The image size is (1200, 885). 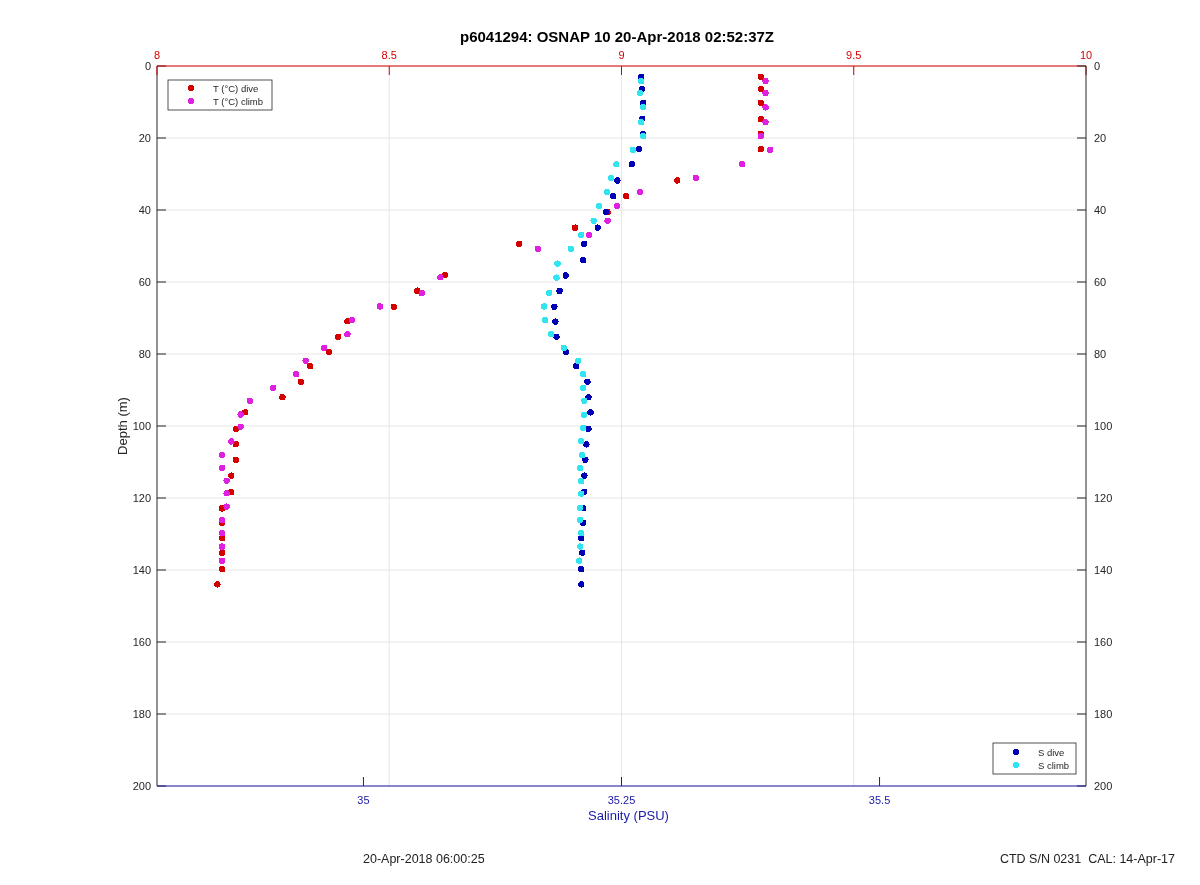 I want to click on y-axis-label: Depth (m), so click(x=122, y=426).